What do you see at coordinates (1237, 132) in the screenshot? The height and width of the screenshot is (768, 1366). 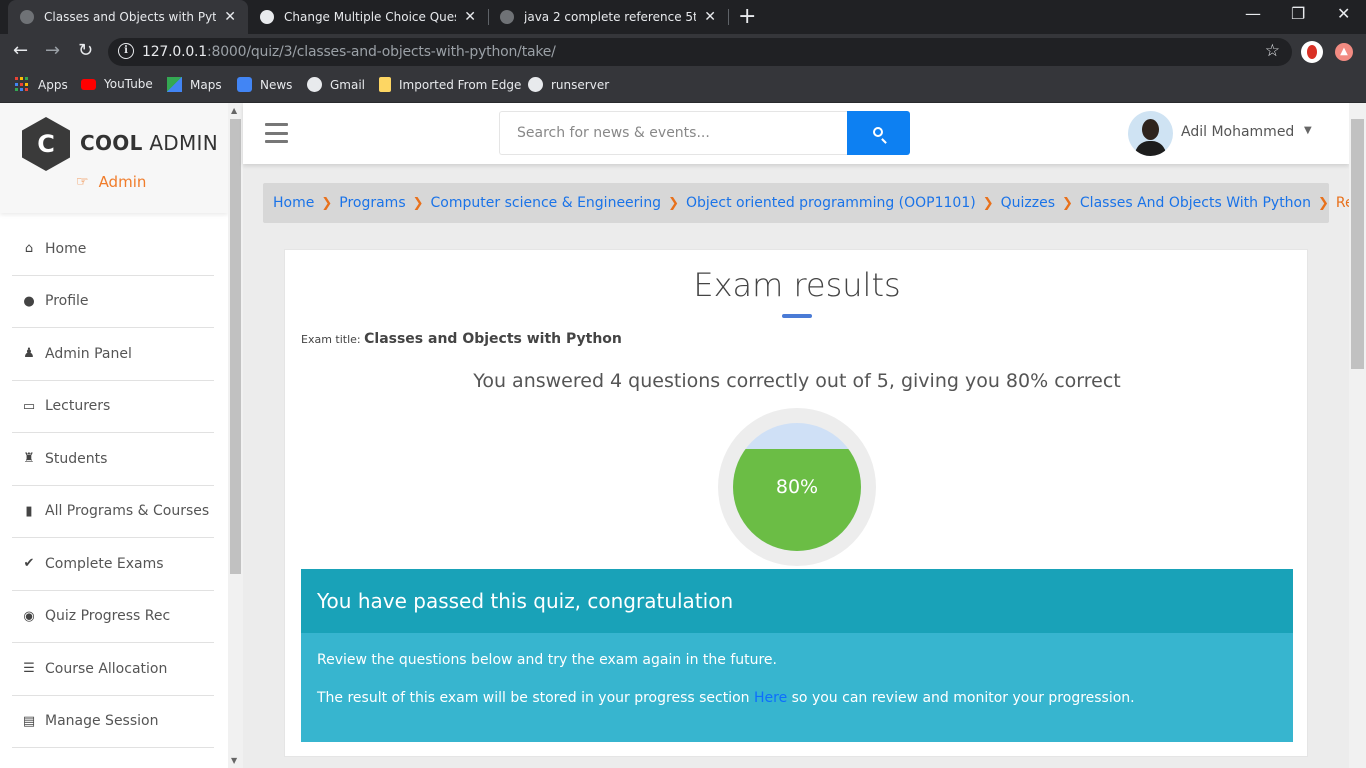 I see `user-name: Adil Mohammed` at bounding box center [1237, 132].